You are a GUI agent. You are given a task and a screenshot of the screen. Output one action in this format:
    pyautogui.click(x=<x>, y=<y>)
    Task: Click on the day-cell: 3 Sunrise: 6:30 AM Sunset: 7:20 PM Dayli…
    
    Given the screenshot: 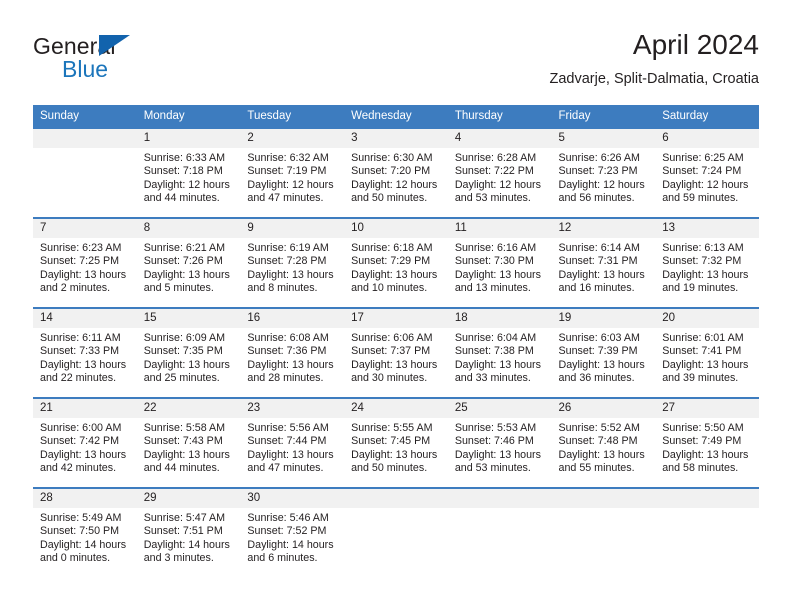 What is the action you would take?
    pyautogui.click(x=396, y=172)
    